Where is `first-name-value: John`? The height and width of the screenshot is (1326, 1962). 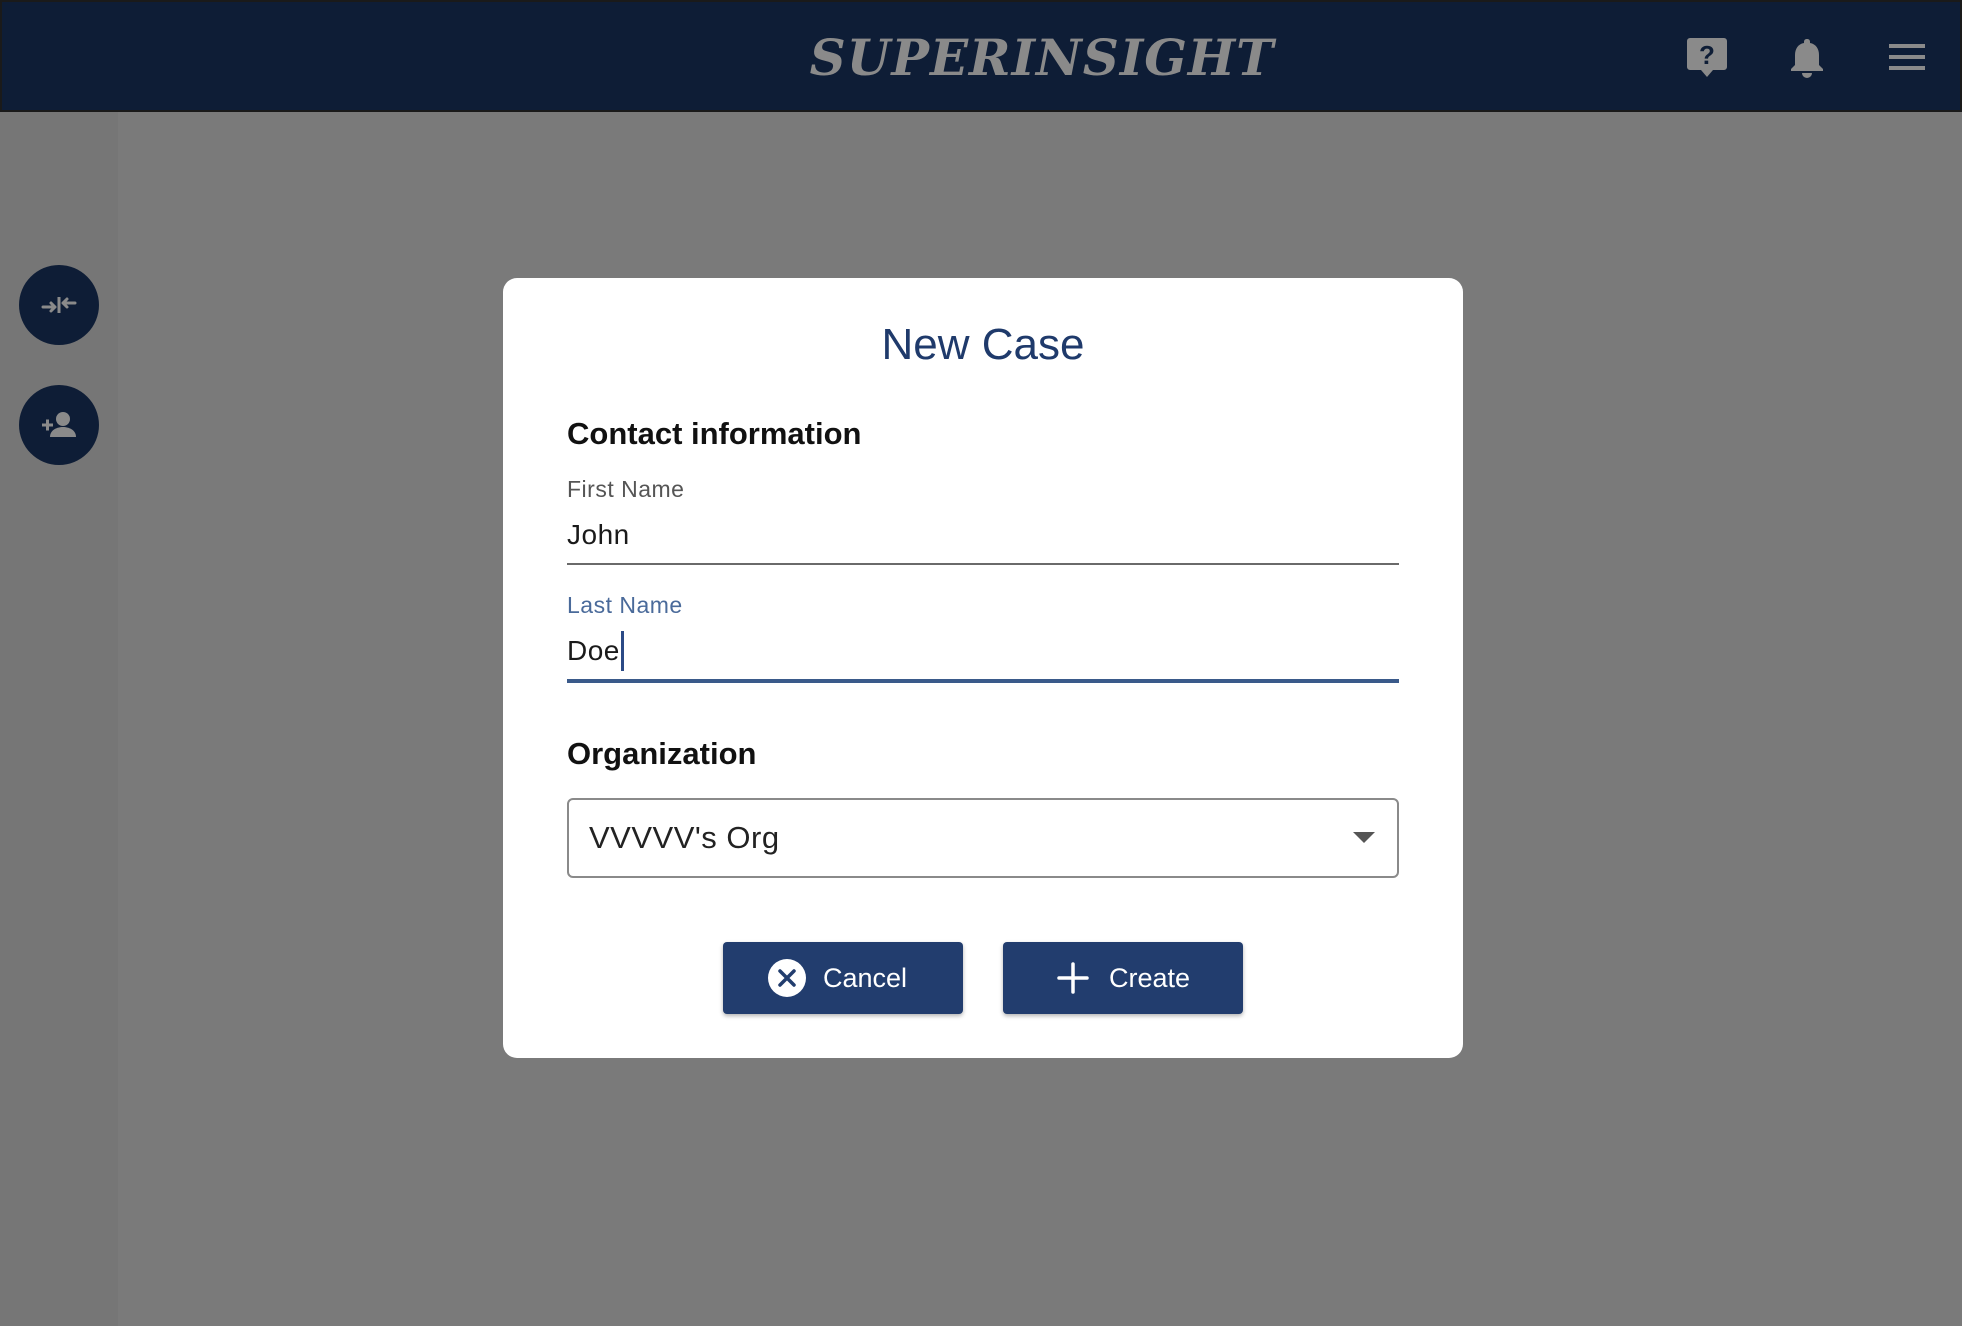 first-name-value: John is located at coordinates (598, 534).